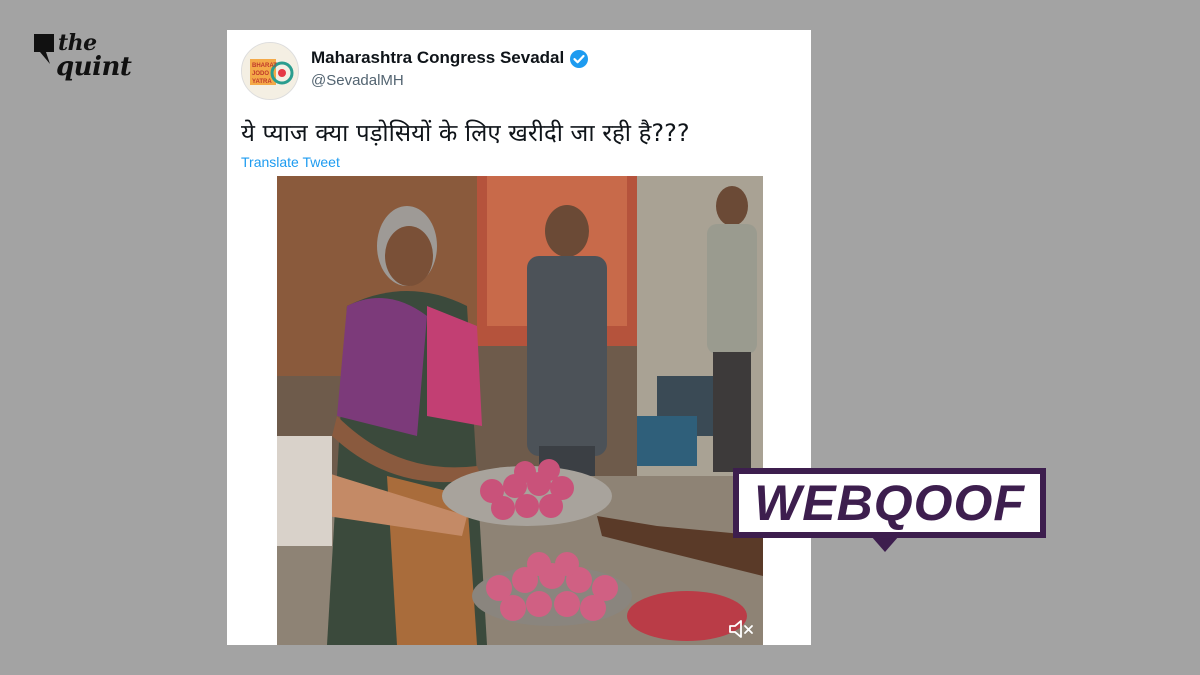 This screenshot has width=1200, height=675. I want to click on avatar: BHARAT JODO YATRA, so click(270, 71).